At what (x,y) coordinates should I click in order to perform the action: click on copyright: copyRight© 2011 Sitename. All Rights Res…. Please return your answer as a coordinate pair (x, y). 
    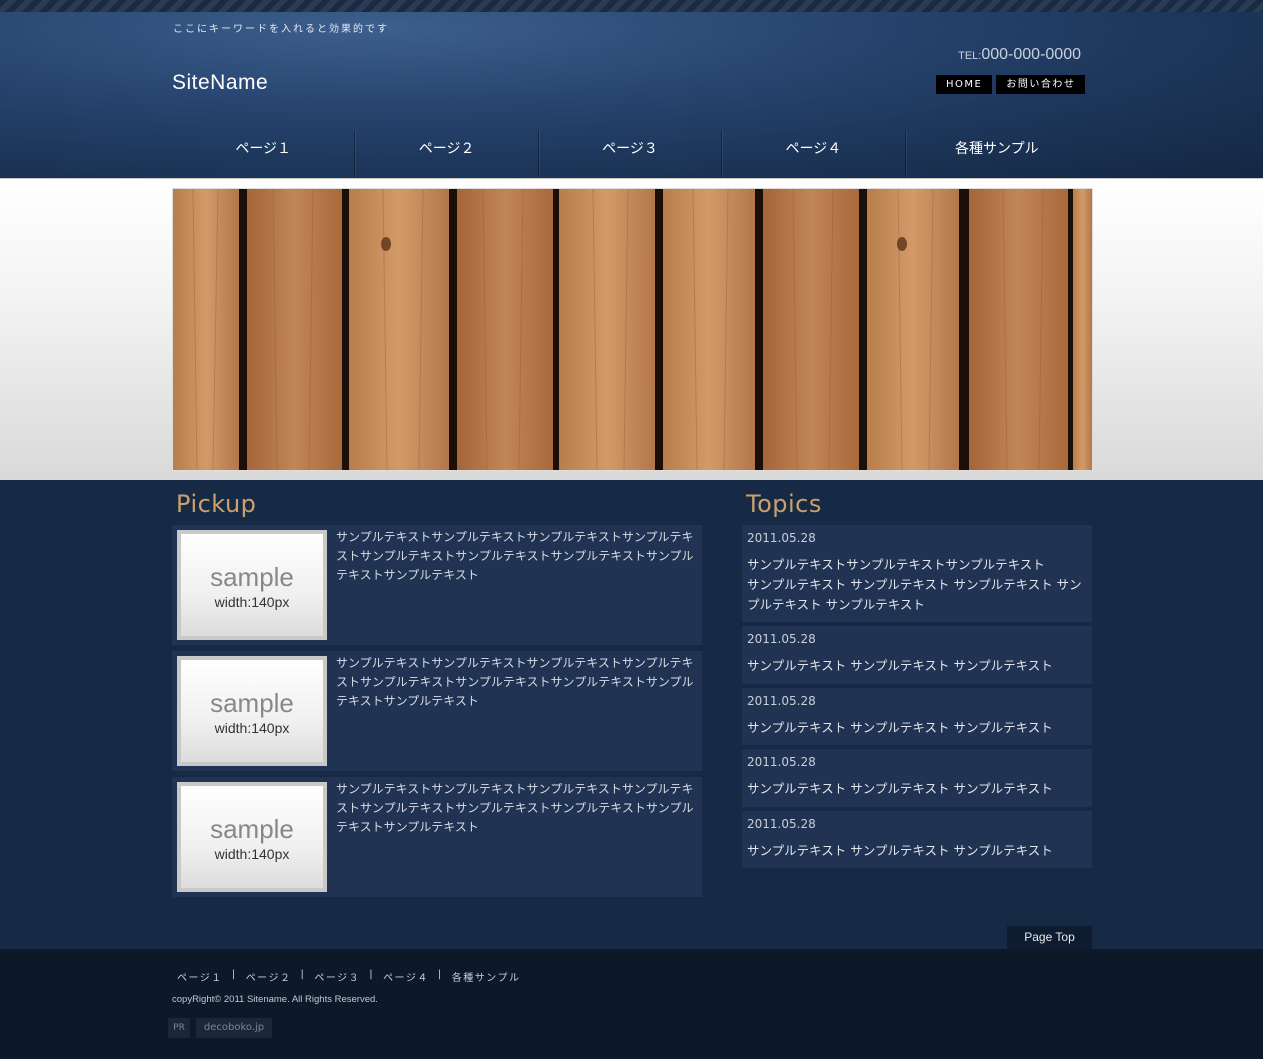
    Looking at the image, I should click on (275, 999).